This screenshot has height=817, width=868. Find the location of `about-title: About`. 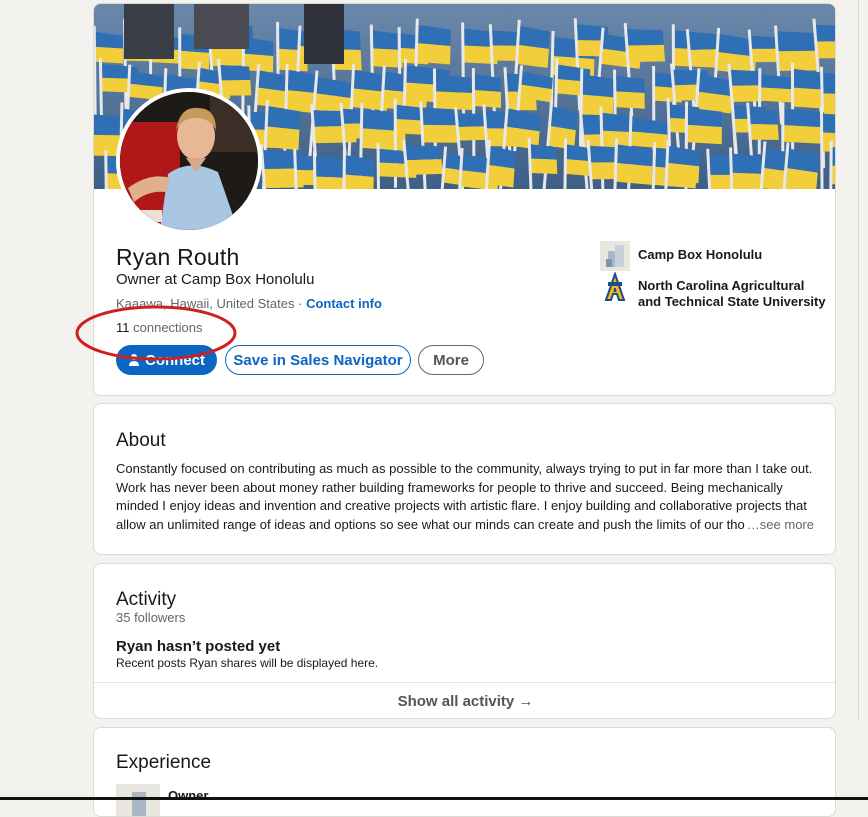

about-title: About is located at coordinates (141, 440).